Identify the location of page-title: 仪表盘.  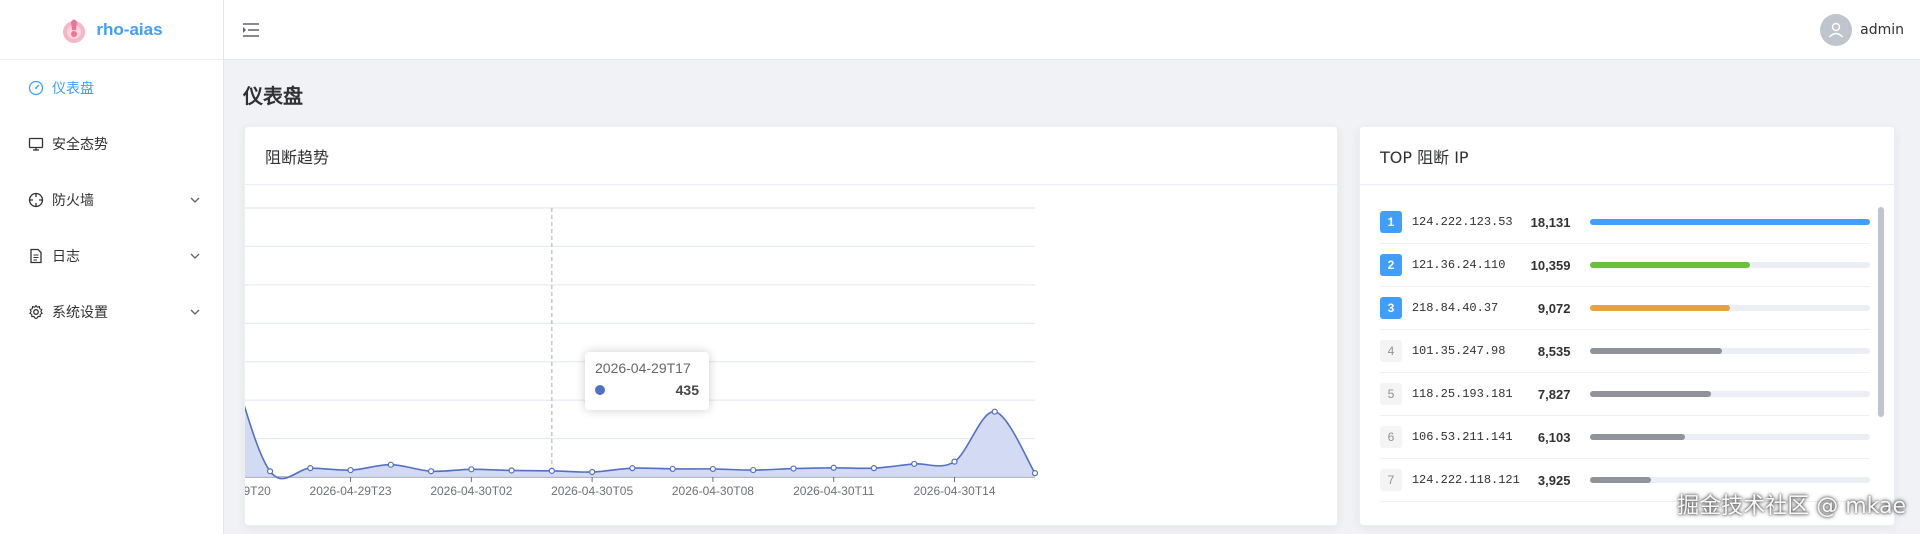
(273, 96).